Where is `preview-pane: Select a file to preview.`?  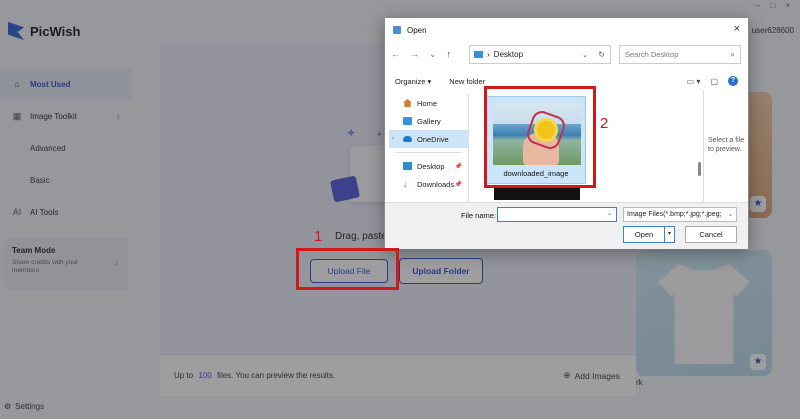
preview-pane: Select a file to preview. is located at coordinates (726, 146).